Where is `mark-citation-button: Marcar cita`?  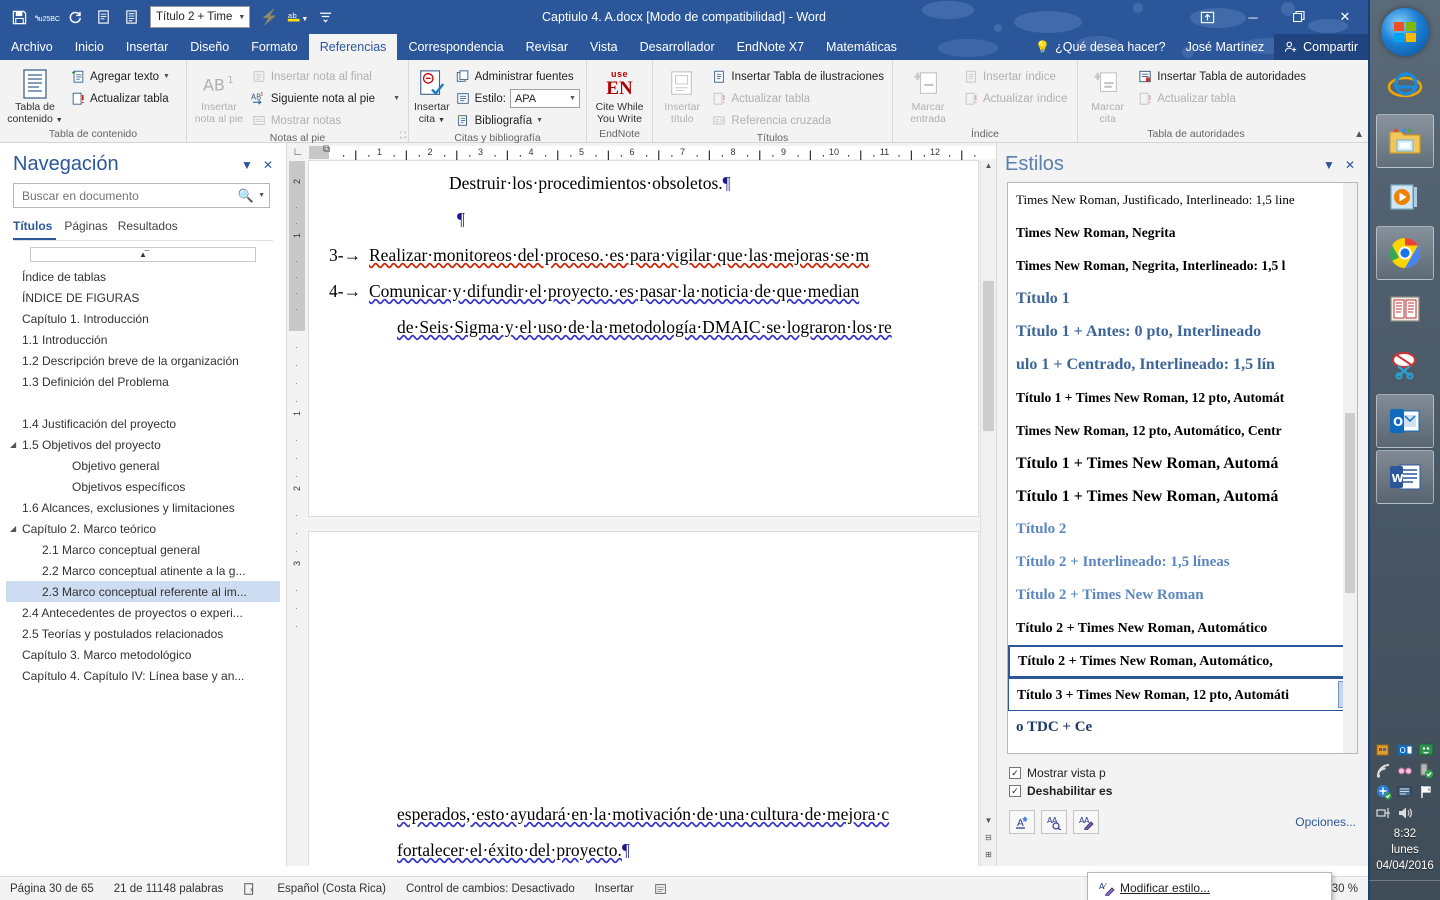 mark-citation-button: Marcar cita is located at coordinates (1107, 96).